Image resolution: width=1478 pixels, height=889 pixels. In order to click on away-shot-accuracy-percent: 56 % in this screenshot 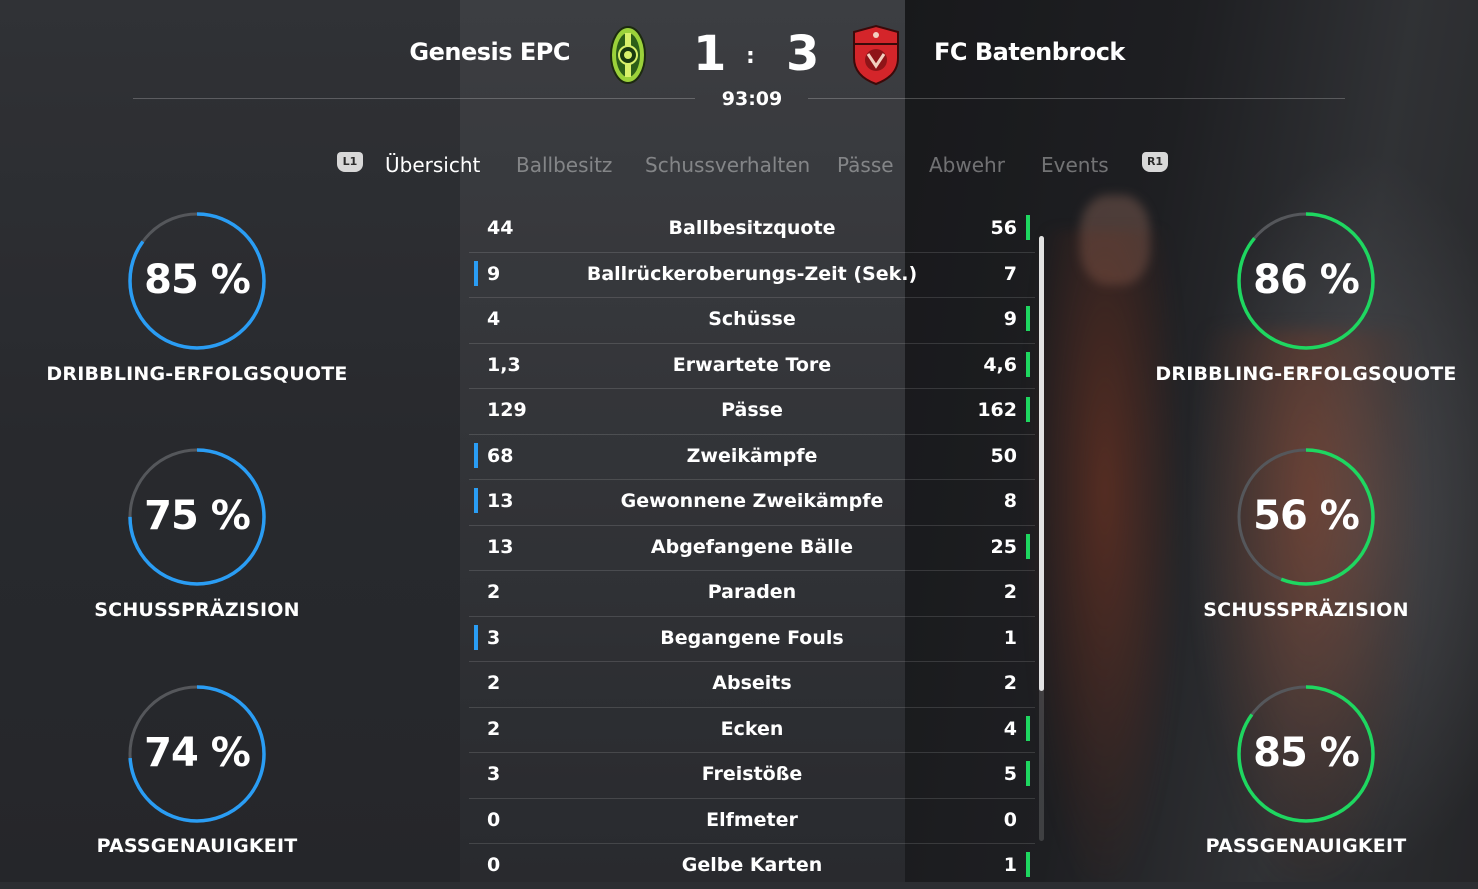, I will do `click(1306, 516)`.